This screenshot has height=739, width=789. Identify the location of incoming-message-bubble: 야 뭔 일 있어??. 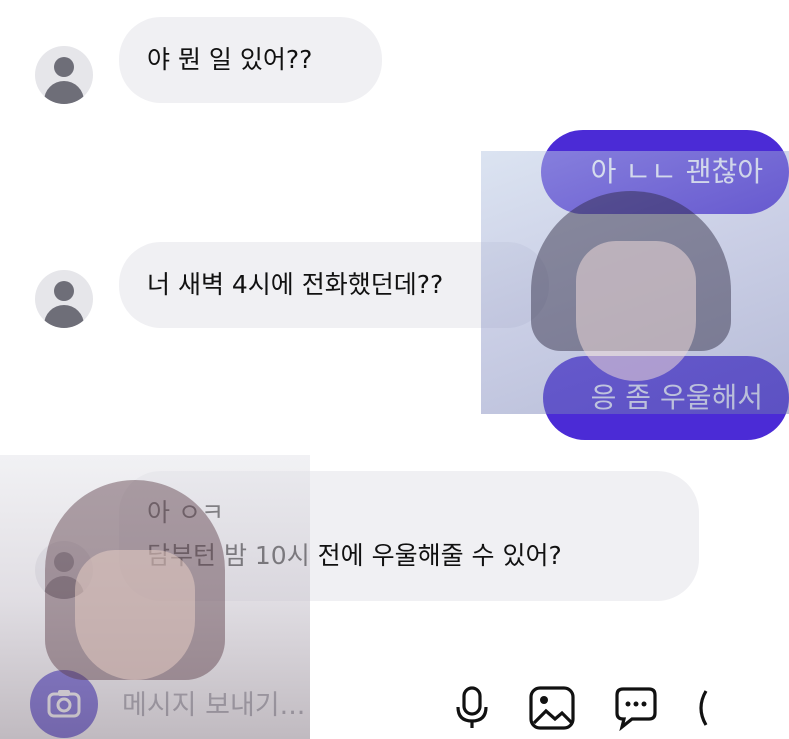
(250, 60).